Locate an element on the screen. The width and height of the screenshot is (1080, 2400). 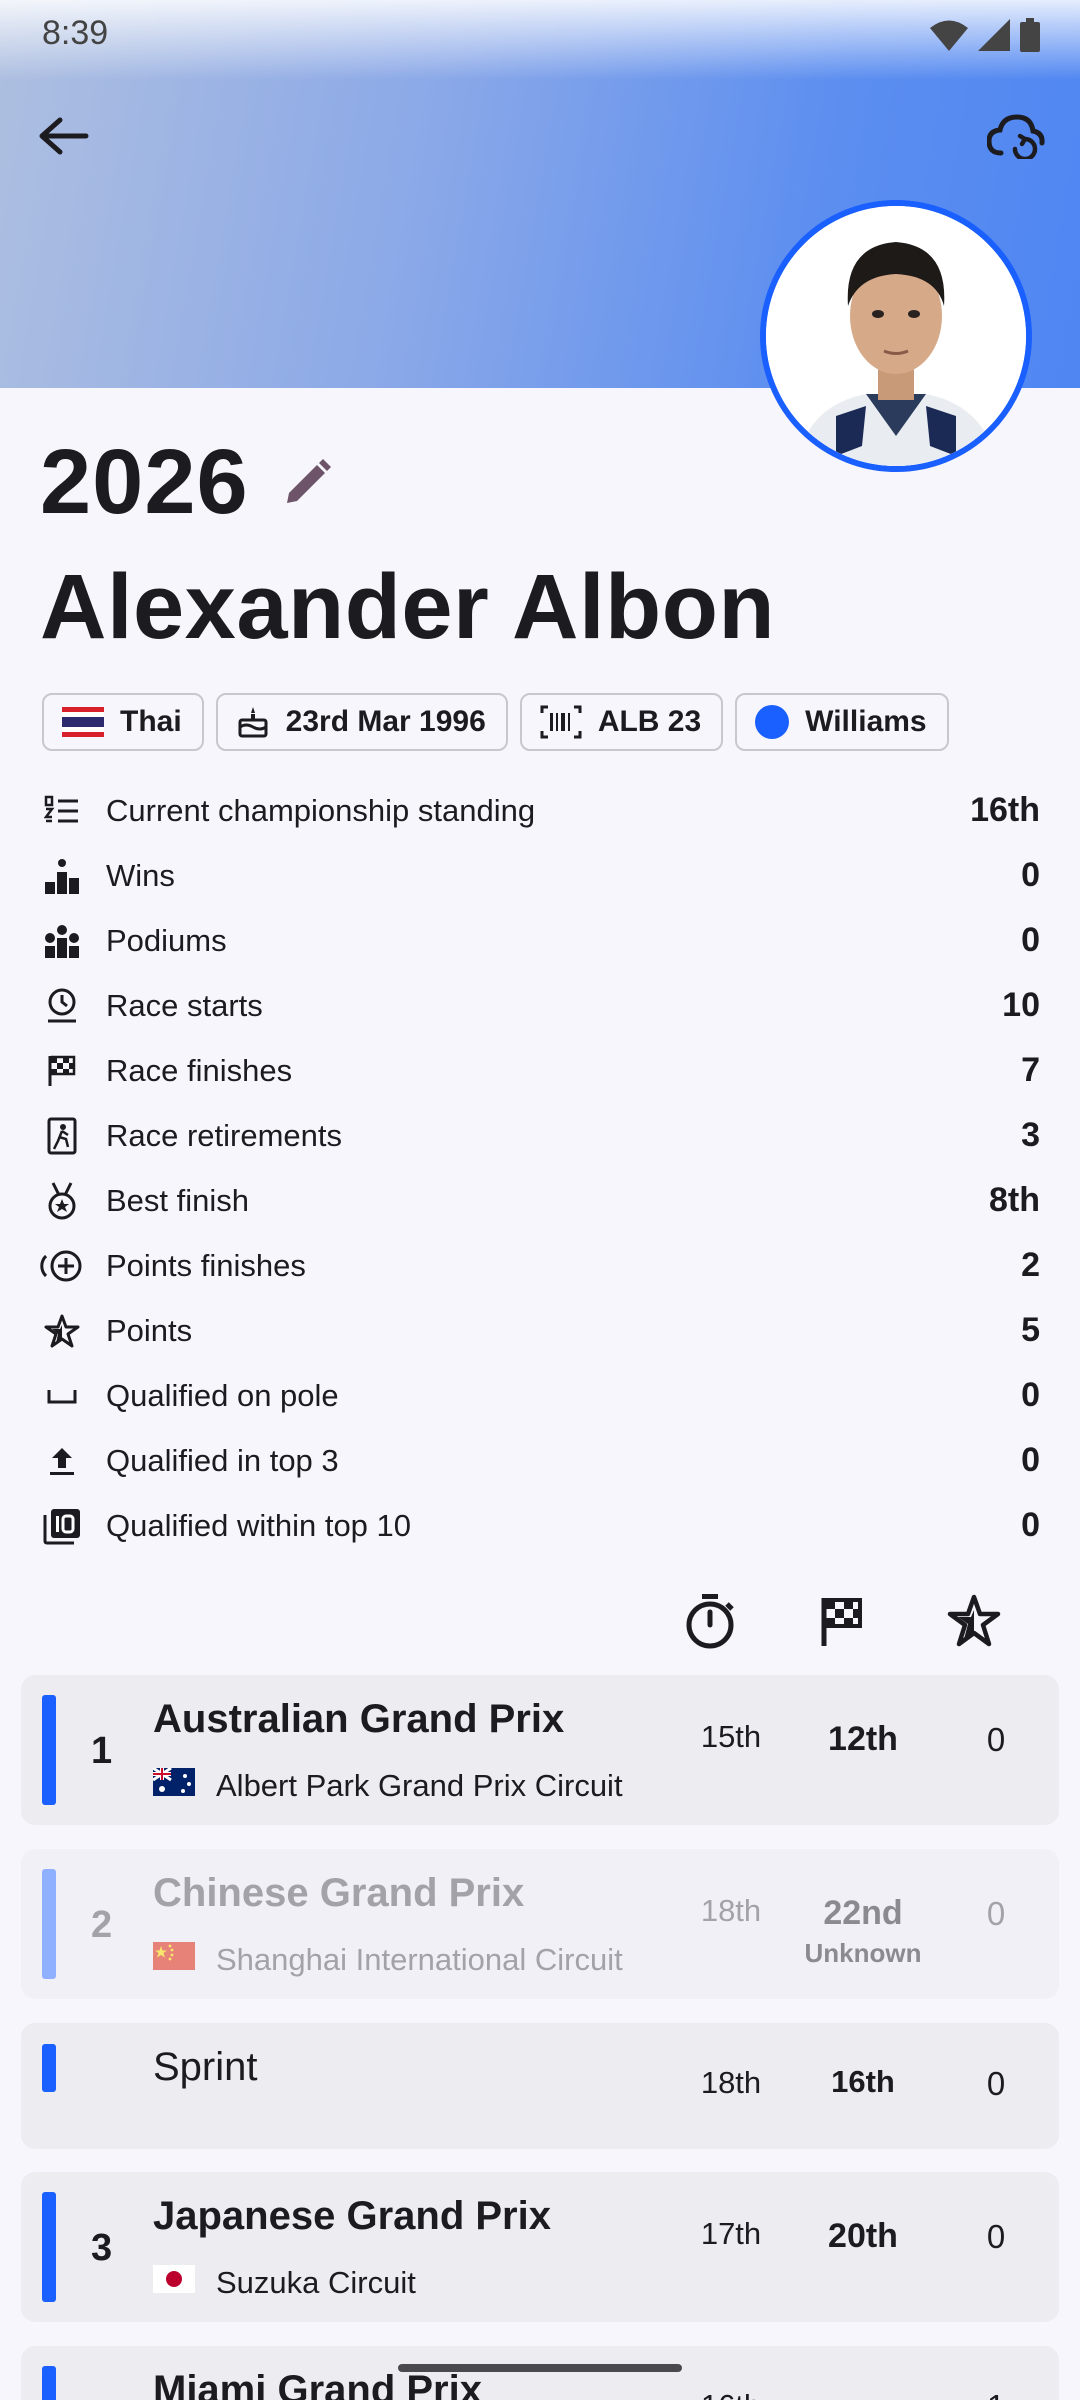
stat-label: Best finish is located at coordinates (178, 1200).